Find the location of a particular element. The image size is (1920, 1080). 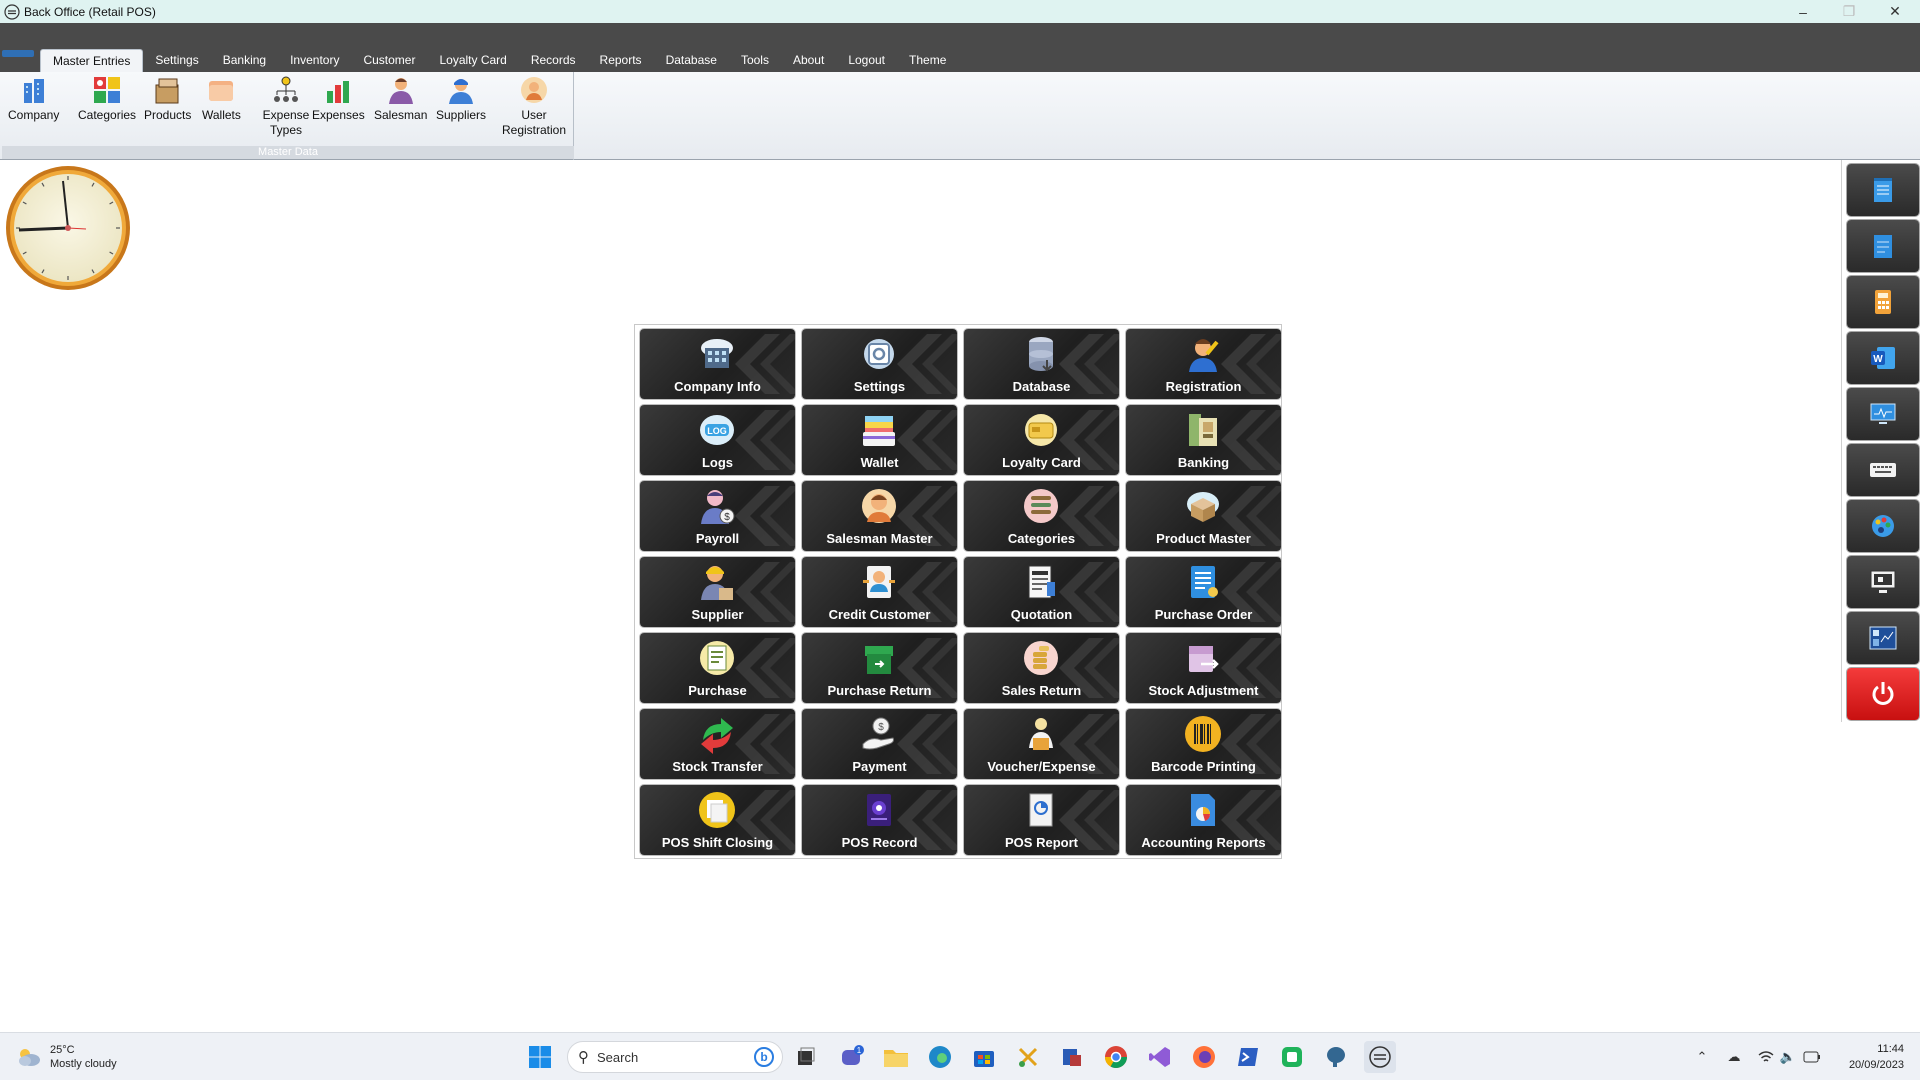

paint-icon is located at coordinates (1883, 526).